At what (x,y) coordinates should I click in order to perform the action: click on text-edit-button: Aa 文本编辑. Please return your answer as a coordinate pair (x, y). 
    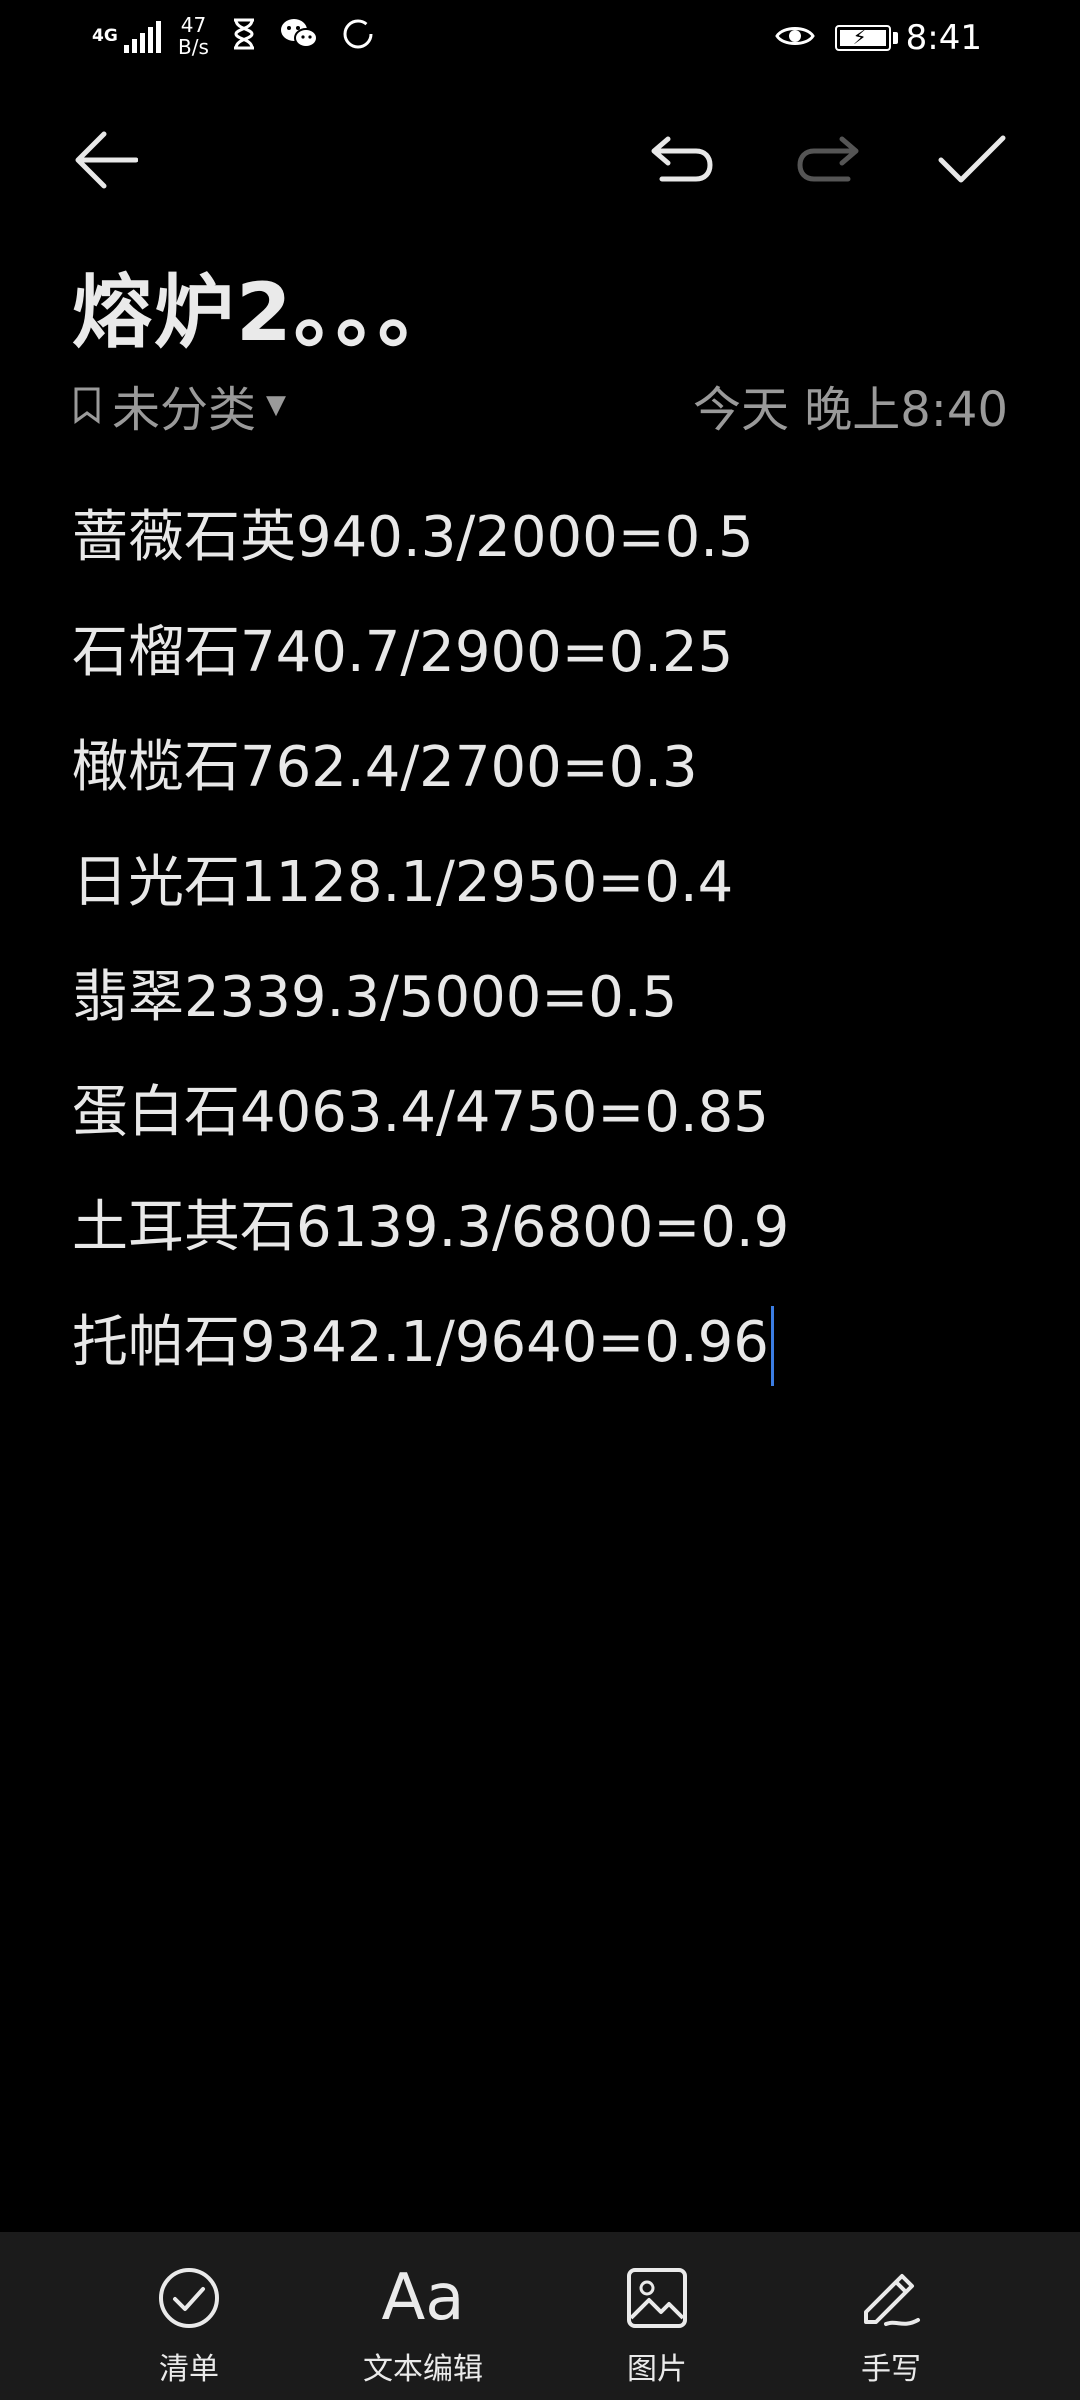
    Looking at the image, I should click on (423, 2316).